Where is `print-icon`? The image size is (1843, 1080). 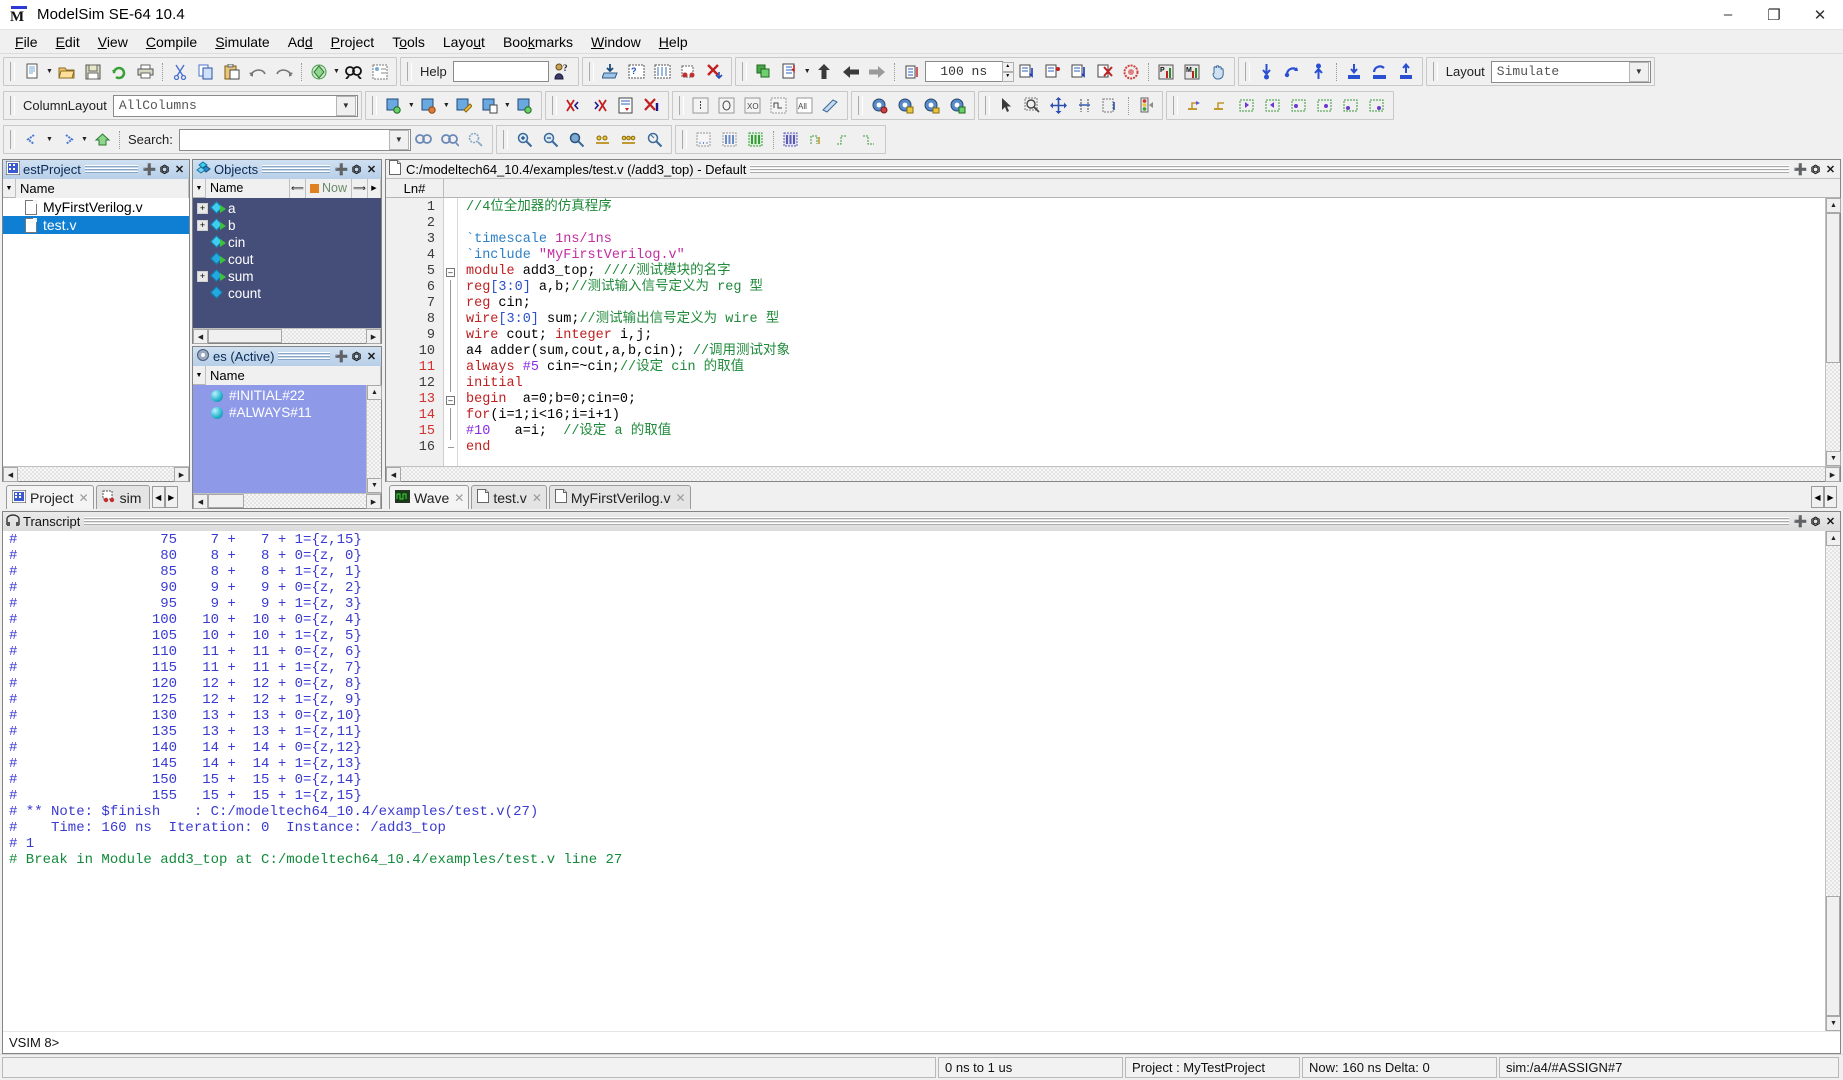
print-icon is located at coordinates (145, 72).